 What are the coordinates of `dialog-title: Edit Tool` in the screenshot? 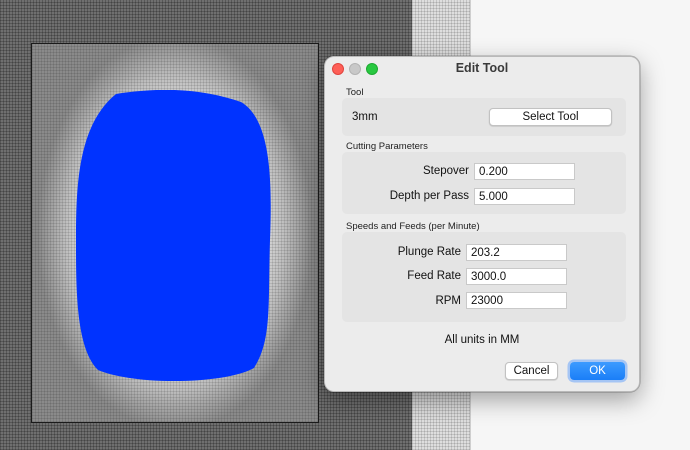 It's located at (482, 68).